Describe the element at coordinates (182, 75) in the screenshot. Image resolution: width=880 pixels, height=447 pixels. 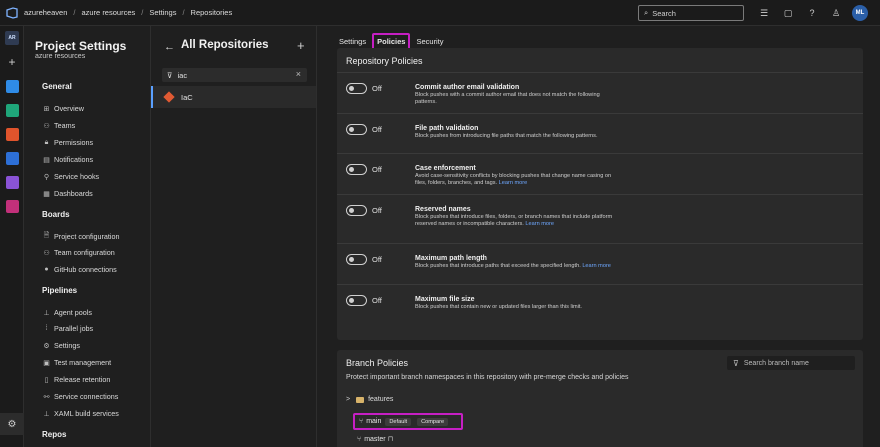
I see `repository-filter-value: iac` at that location.